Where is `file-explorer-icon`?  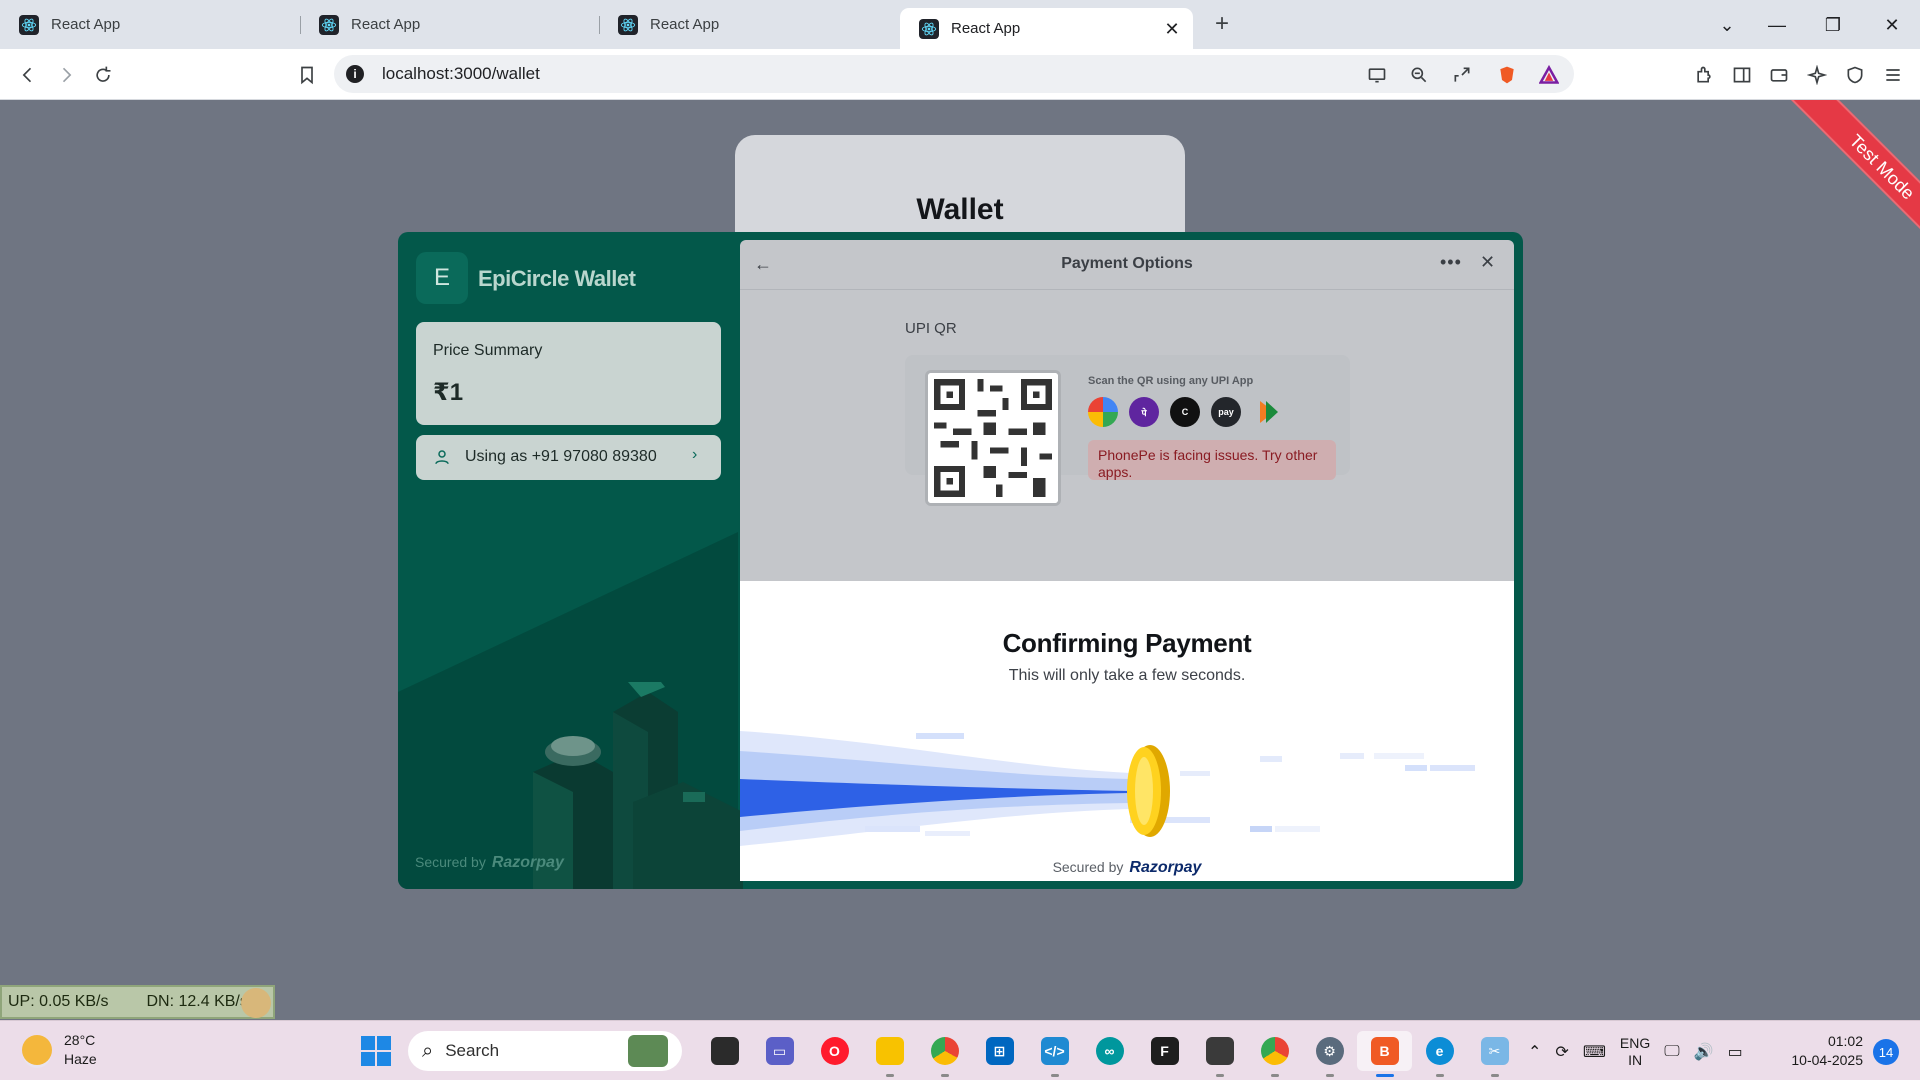 file-explorer-icon is located at coordinates (889, 1054).